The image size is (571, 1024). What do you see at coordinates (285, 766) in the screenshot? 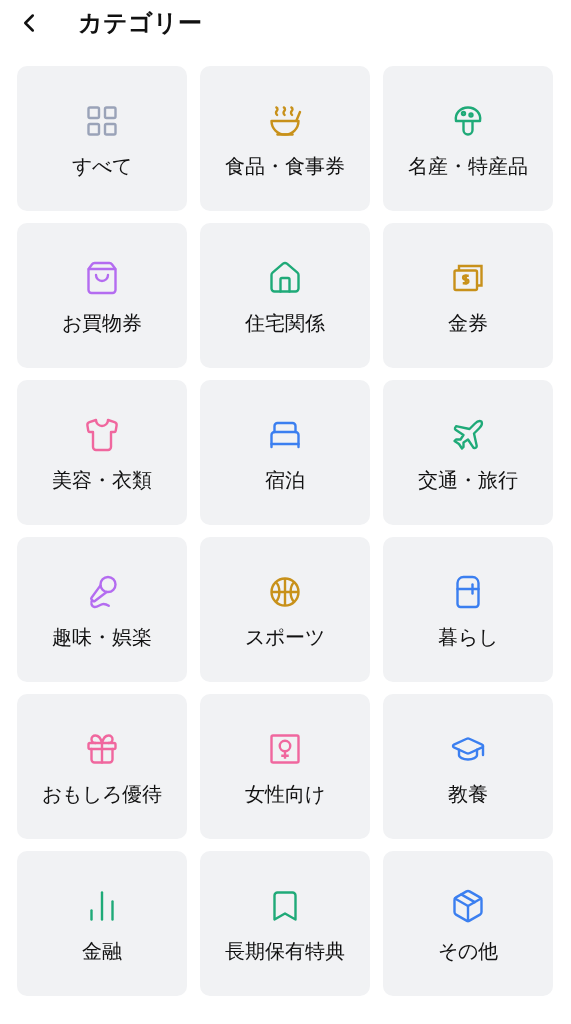
I see `category-tile: 女性向け` at bounding box center [285, 766].